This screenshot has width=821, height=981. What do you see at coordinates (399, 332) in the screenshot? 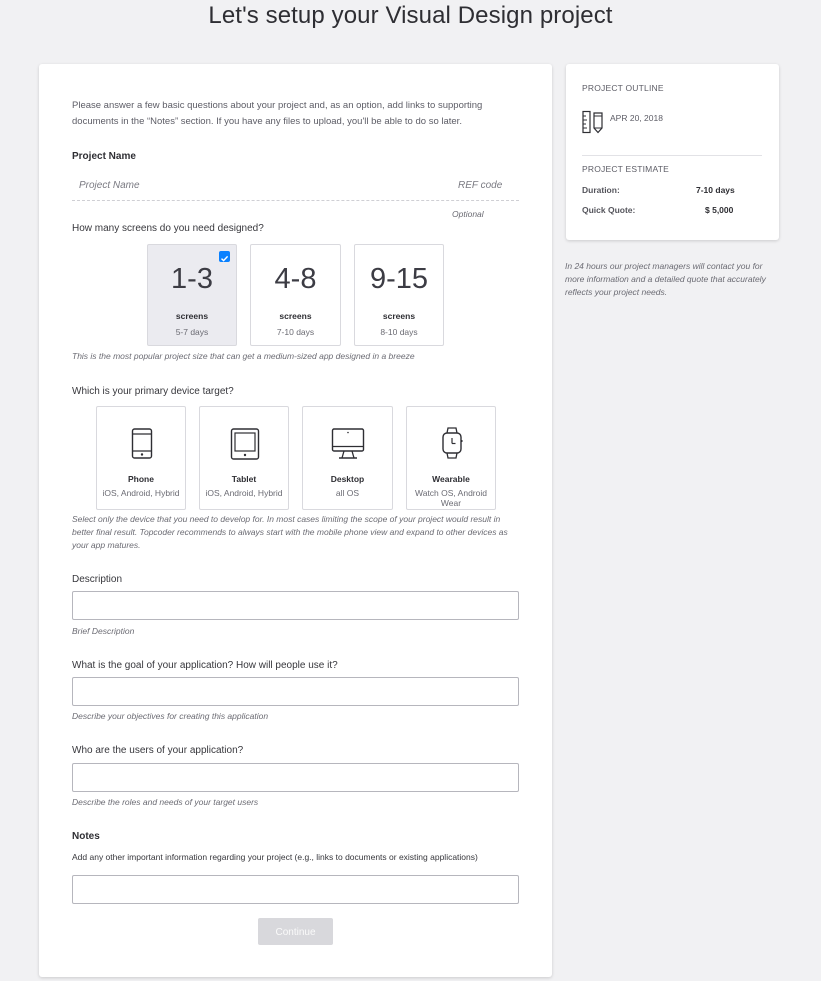
I see `screens-duration: 8-10 days` at bounding box center [399, 332].